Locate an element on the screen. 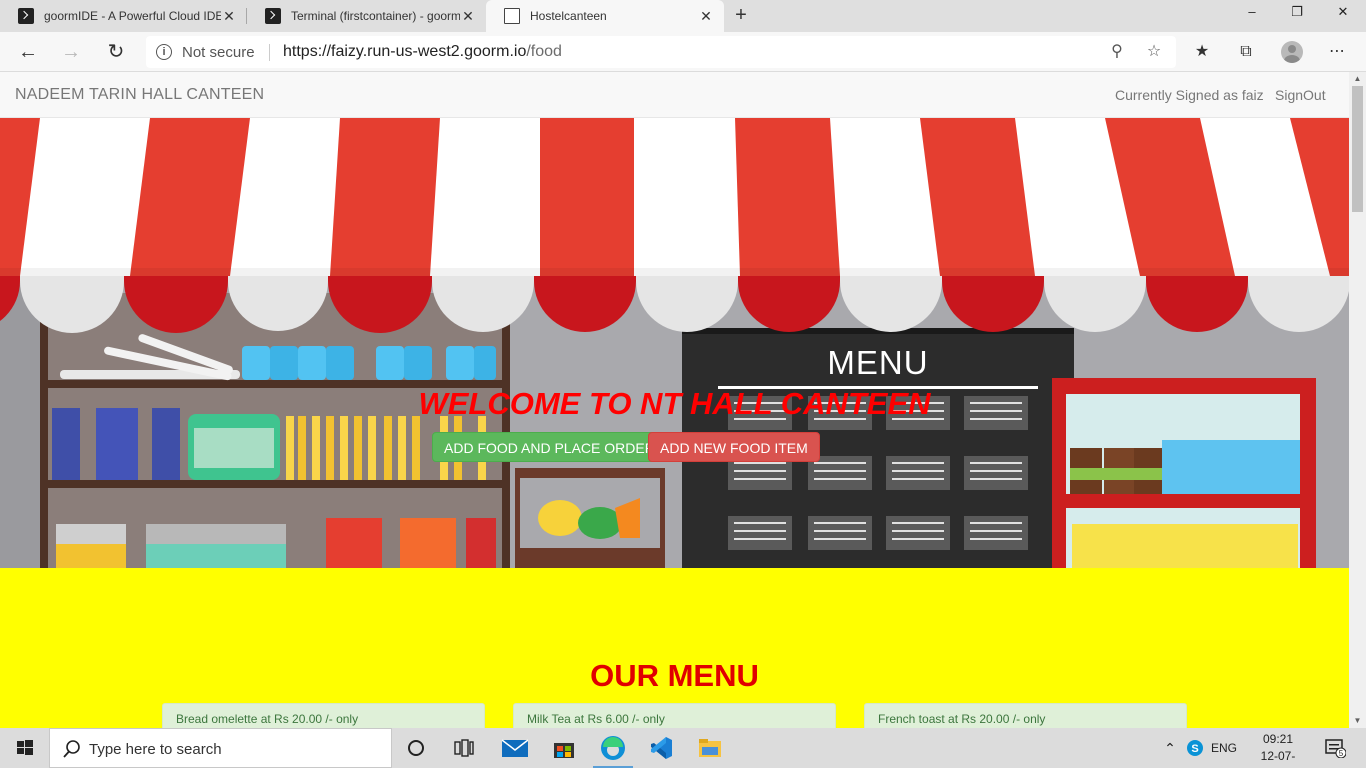 The image size is (1366, 768). forward-icon: → is located at coordinates (71, 52).